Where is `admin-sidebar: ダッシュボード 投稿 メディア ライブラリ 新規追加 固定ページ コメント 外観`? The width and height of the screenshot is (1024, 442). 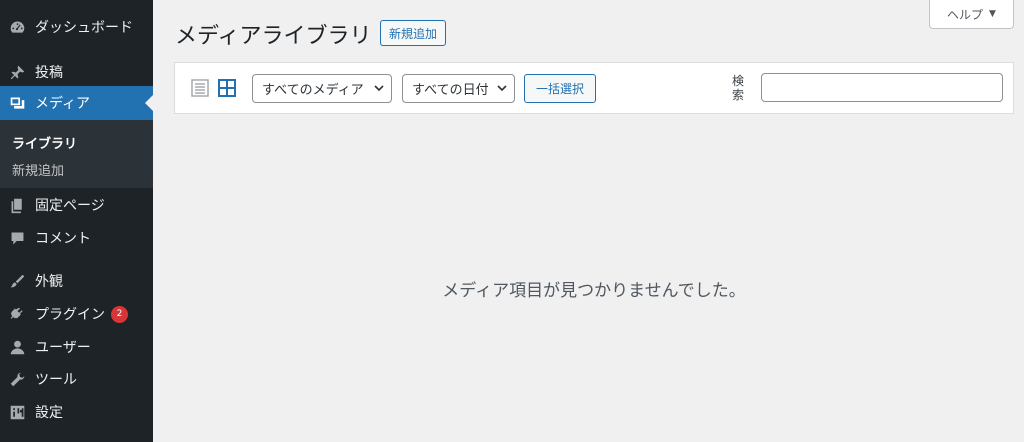 admin-sidebar: ダッシュボード 投稿 メディア ライブラリ 新規追加 固定ページ コメント 外観 is located at coordinates (76, 221).